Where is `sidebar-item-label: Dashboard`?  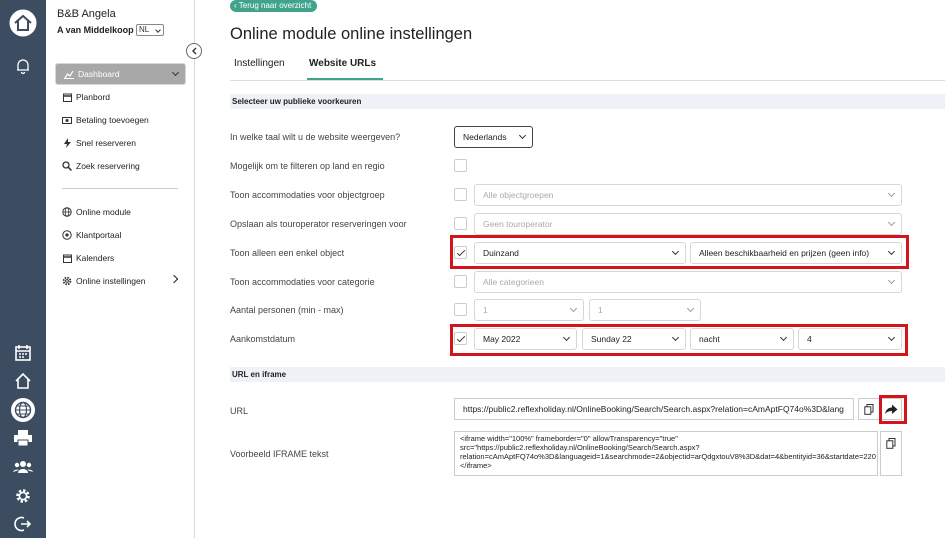
sidebar-item-label: Dashboard is located at coordinates (99, 74).